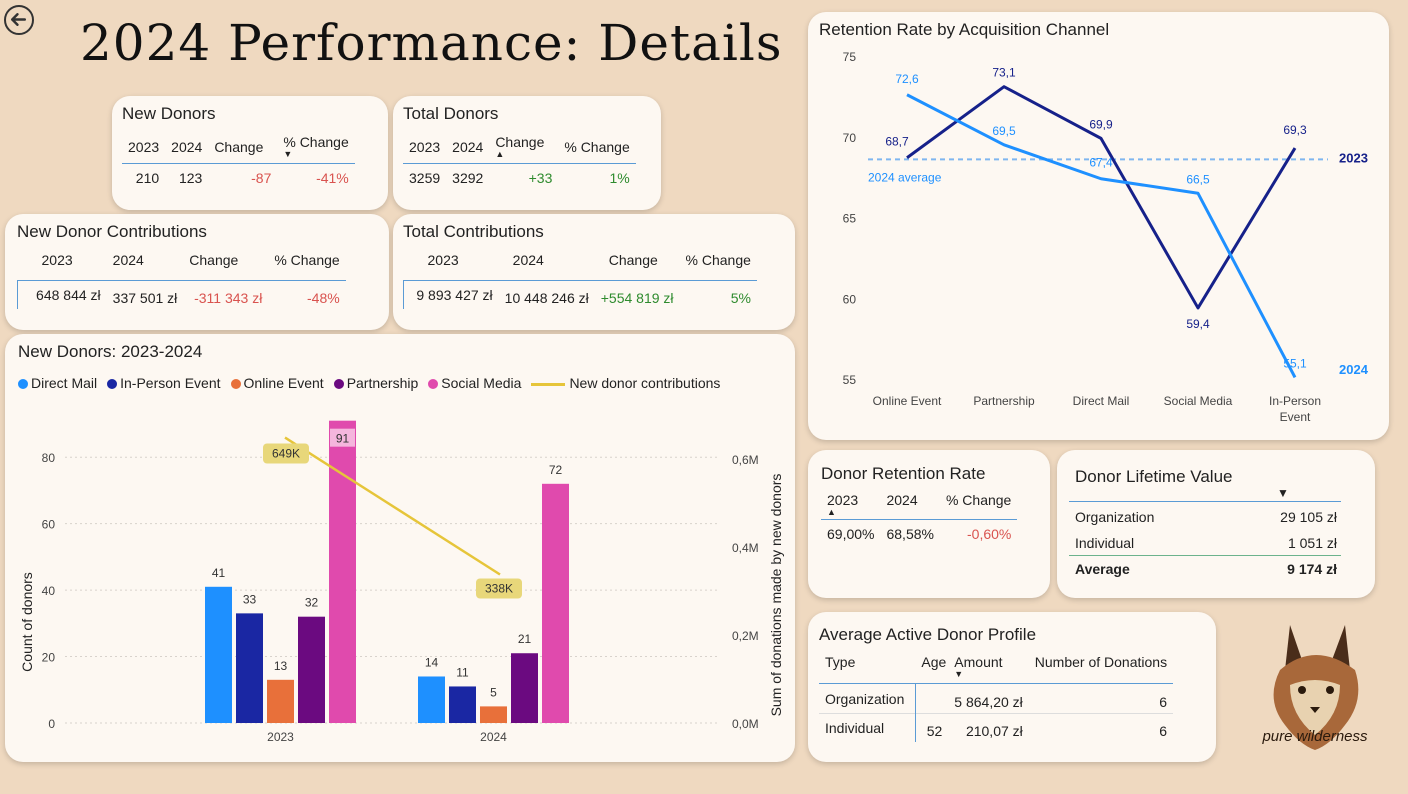  What do you see at coordinates (905, 177) in the screenshot?
I see `reference-line-label: 2024 average` at bounding box center [905, 177].